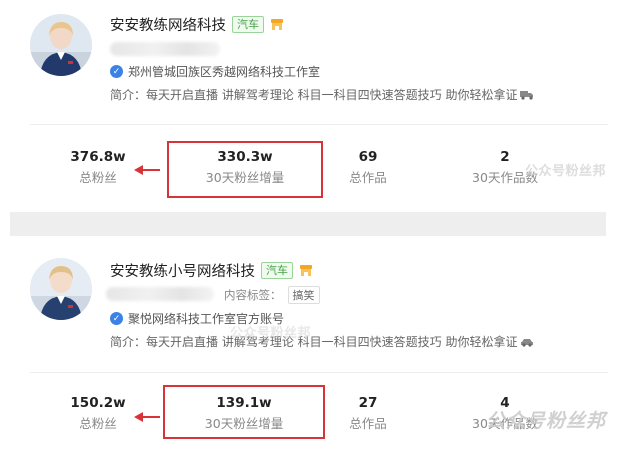 The height and width of the screenshot is (452, 628). What do you see at coordinates (182, 270) in the screenshot?
I see `account-name: 安安教练小号网络科技` at bounding box center [182, 270].